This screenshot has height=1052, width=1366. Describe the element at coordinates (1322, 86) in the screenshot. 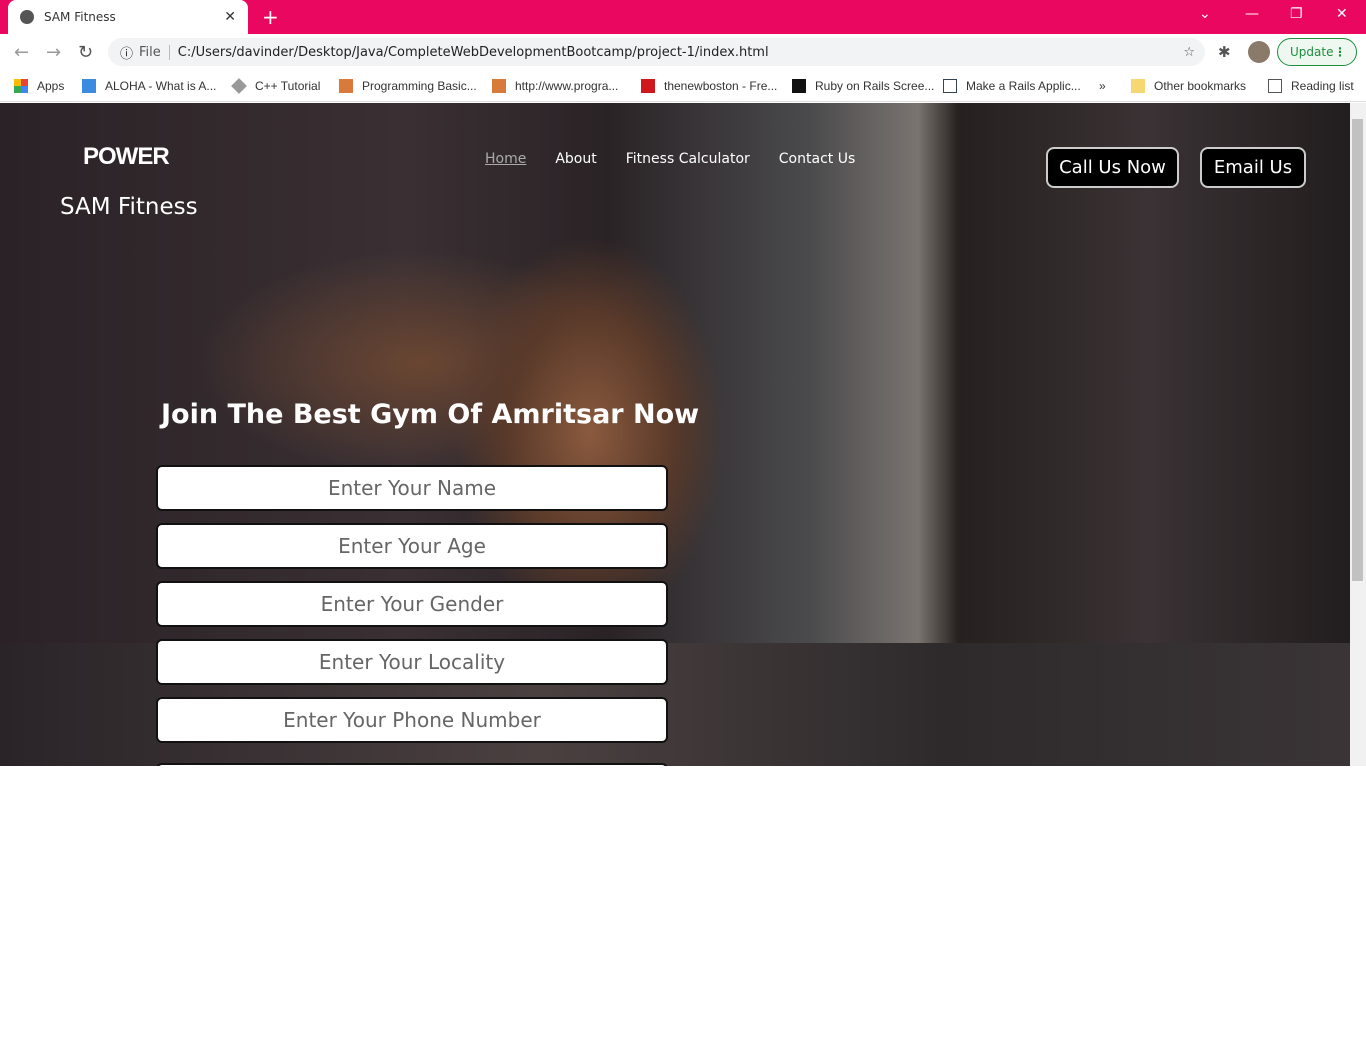

I see `bookmark-label: Reading list` at that location.